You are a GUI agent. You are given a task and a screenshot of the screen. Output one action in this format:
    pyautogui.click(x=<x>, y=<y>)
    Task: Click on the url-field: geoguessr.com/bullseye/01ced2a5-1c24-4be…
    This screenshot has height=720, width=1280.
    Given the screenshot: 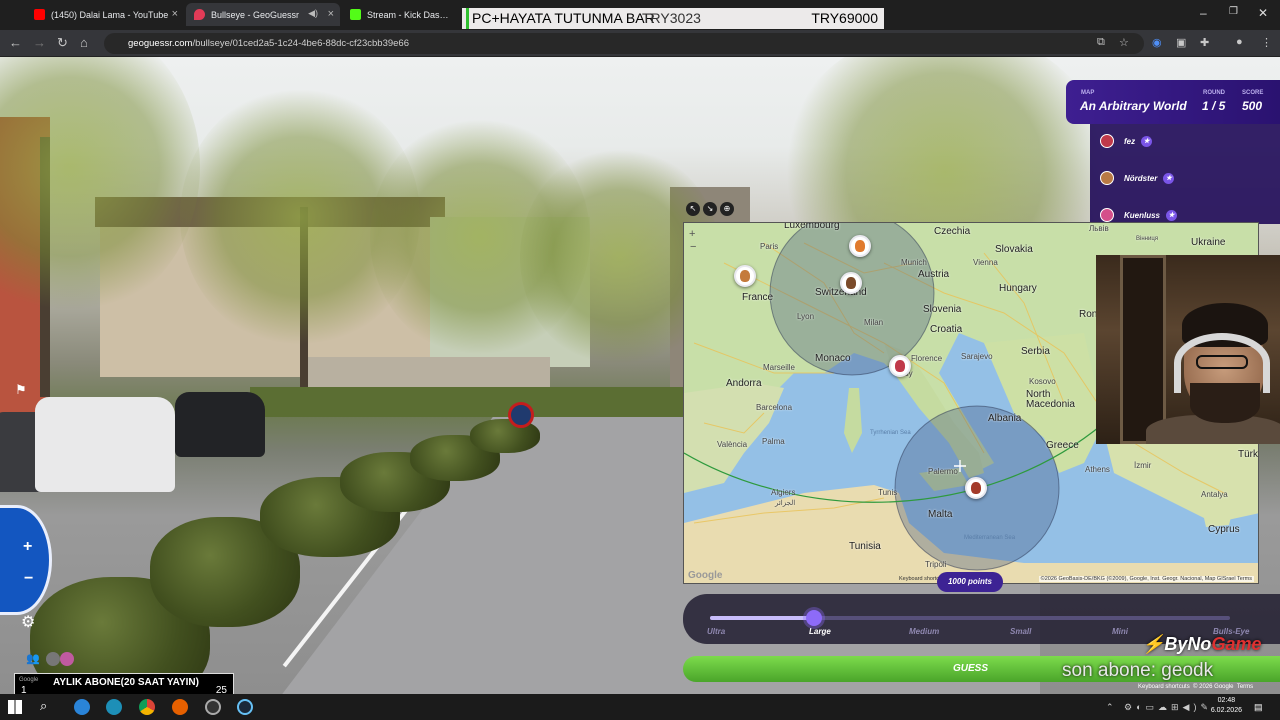 What is the action you would take?
    pyautogui.click(x=624, y=43)
    